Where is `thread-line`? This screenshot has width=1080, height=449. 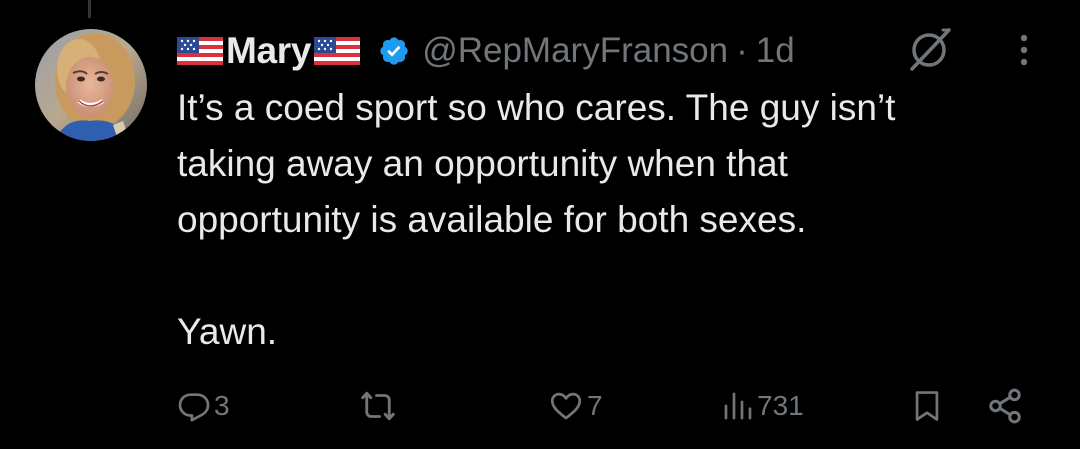 thread-line is located at coordinates (89, 9).